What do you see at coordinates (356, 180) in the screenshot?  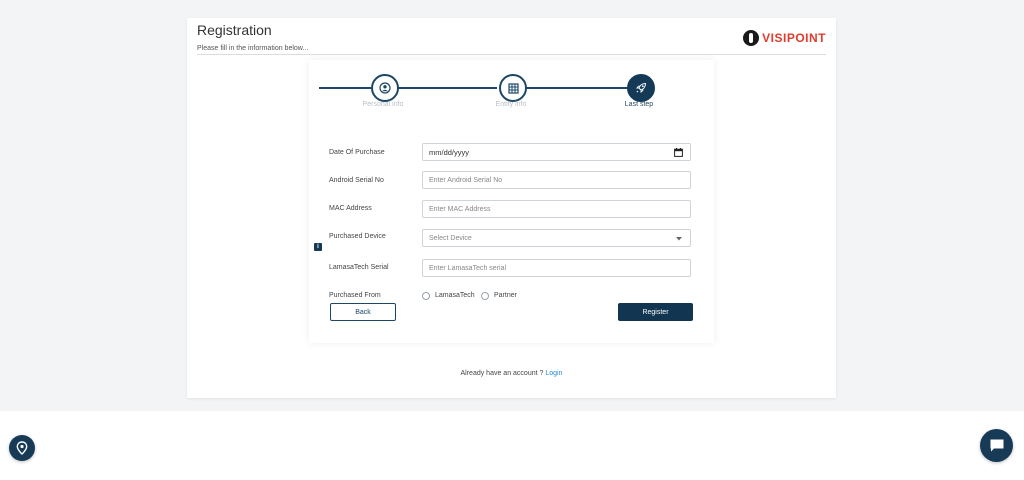 I see `android-serial-label: Android Serial No` at bounding box center [356, 180].